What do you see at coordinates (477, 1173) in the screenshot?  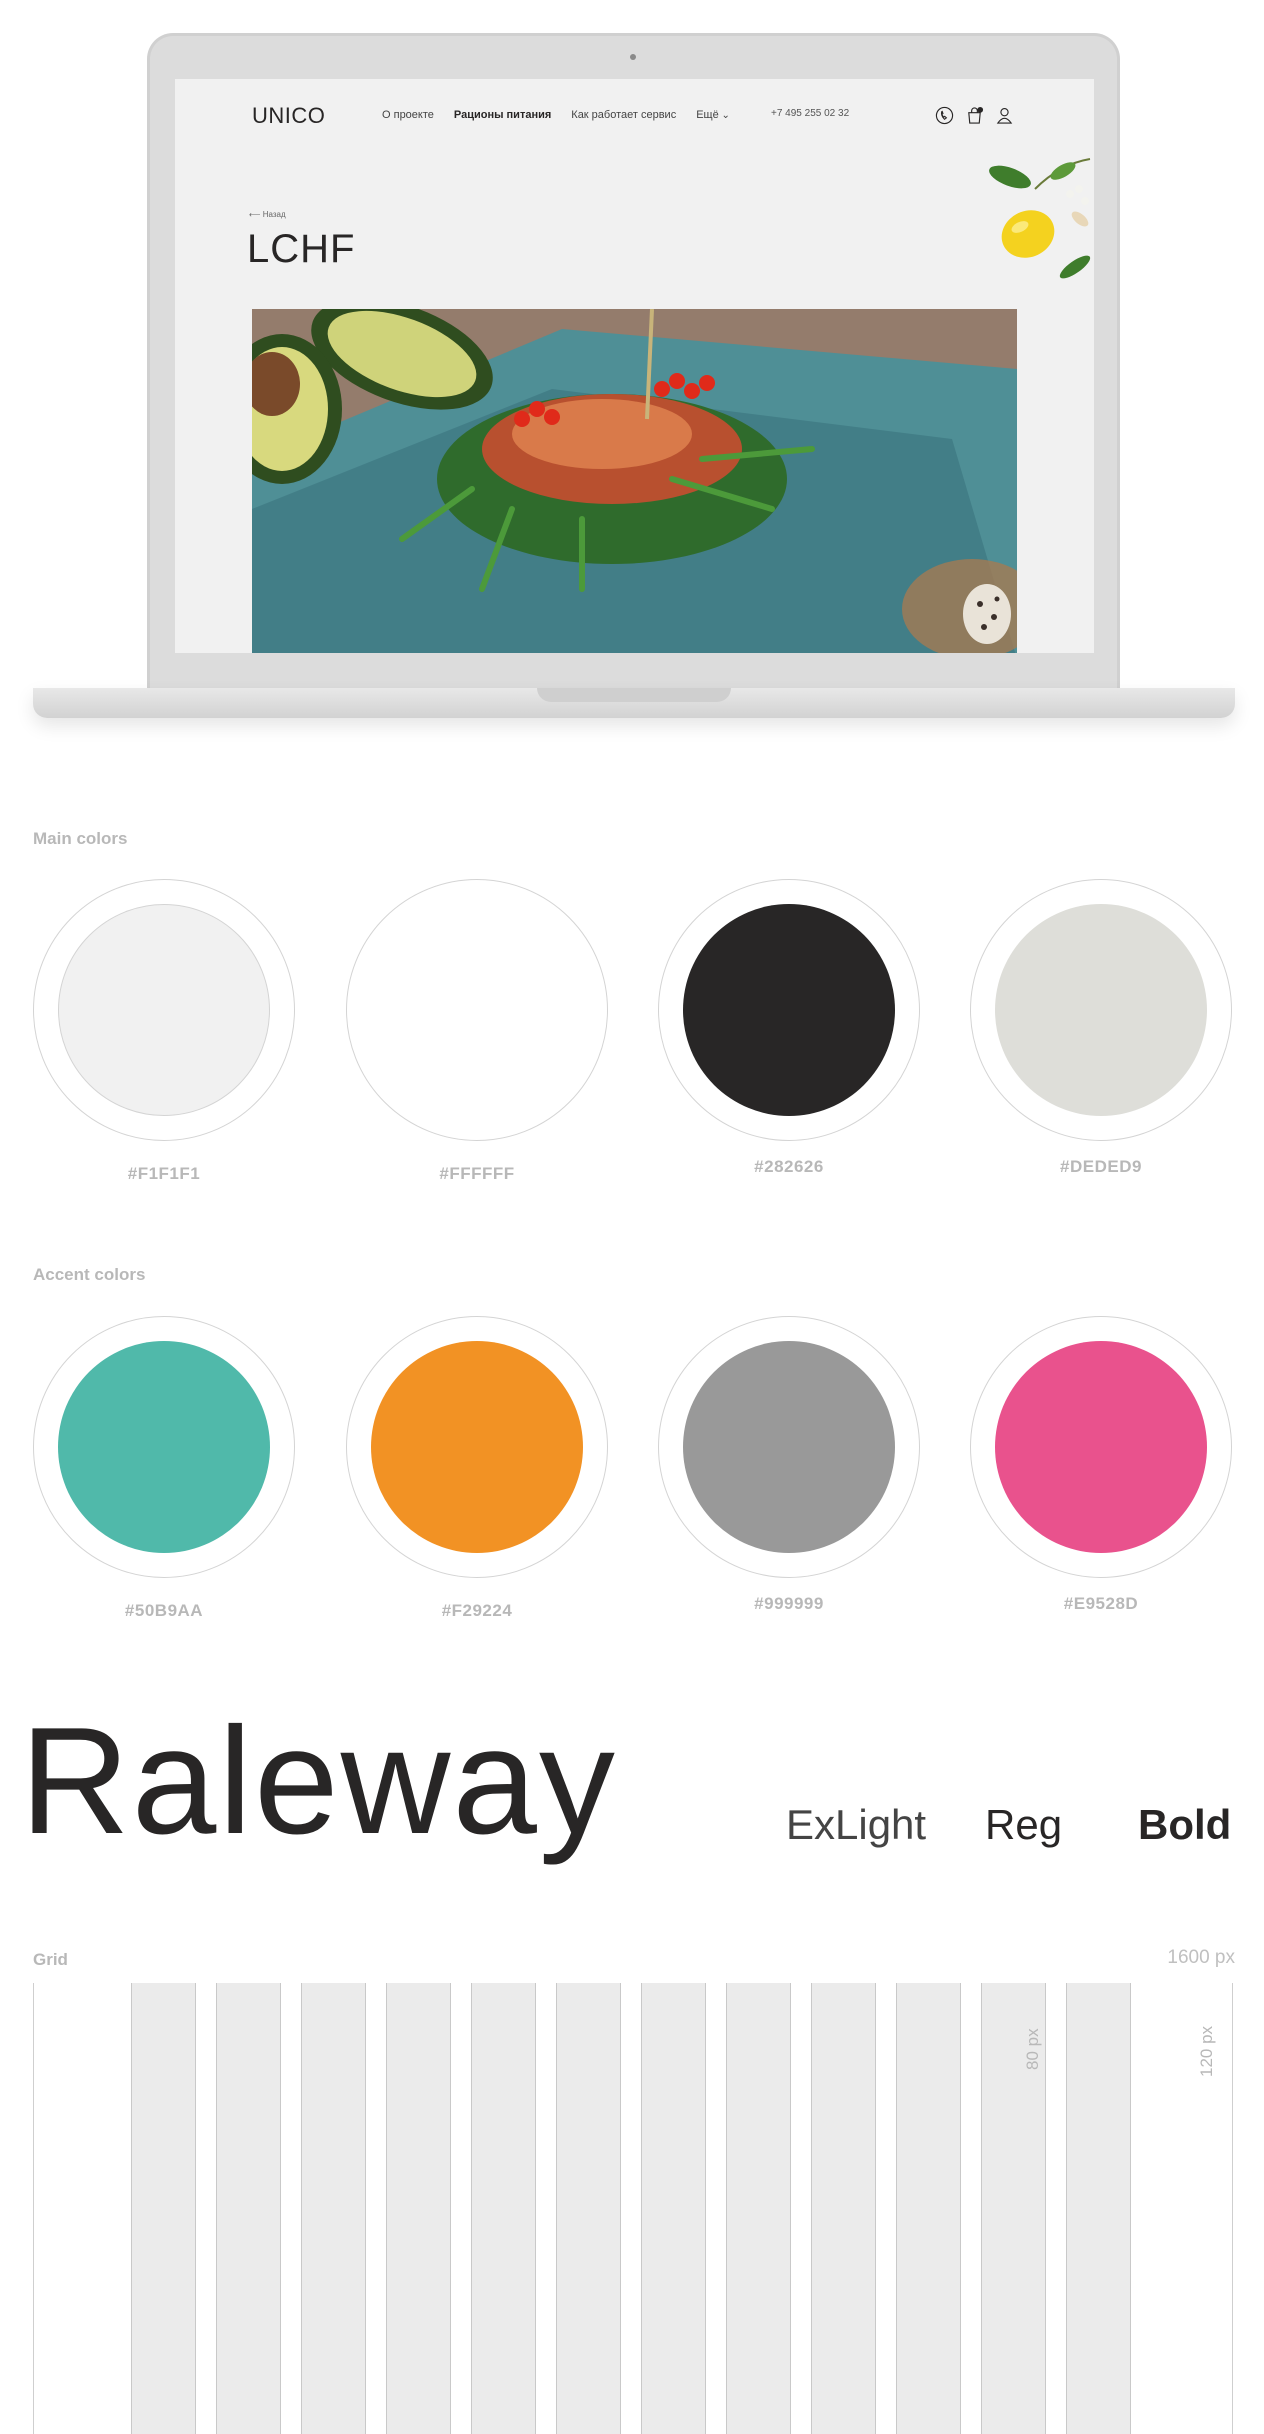 I see `swatch-hex-label: #FFFFFF` at bounding box center [477, 1173].